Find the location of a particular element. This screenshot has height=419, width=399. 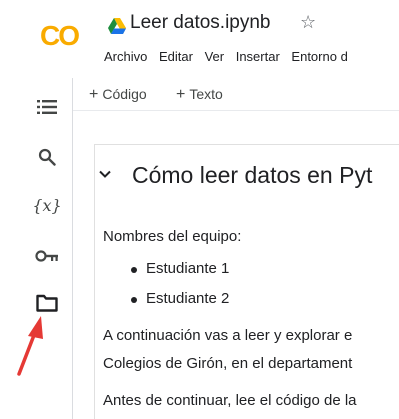

add-code-label: Código is located at coordinates (124, 94).